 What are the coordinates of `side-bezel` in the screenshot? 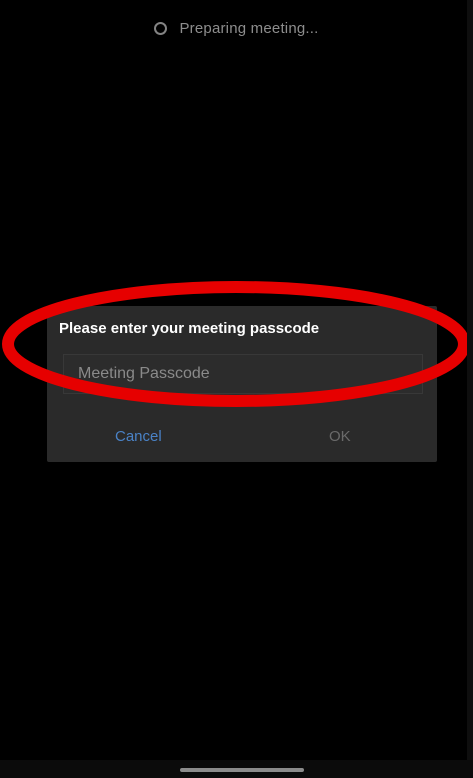 It's located at (470, 389).